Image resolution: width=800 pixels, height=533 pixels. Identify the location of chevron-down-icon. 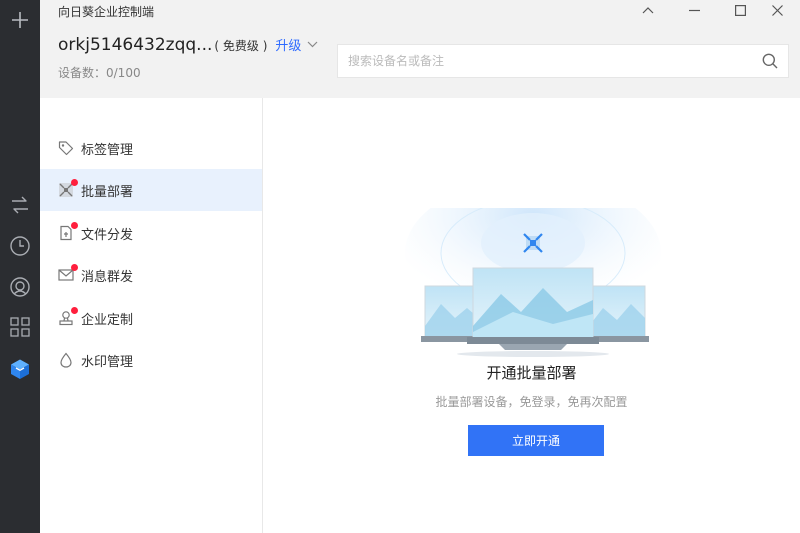
(312, 44).